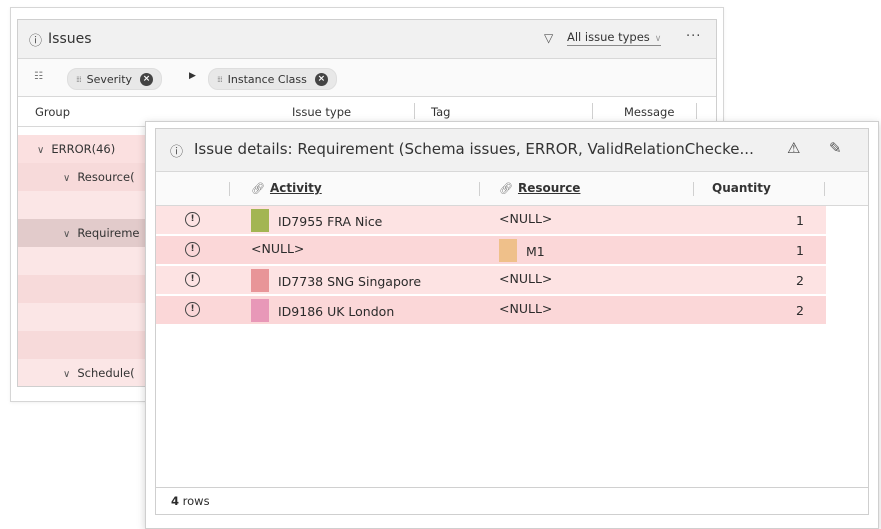 This screenshot has width=881, height=529. I want to click on activity-cell: ID9186 UK London, so click(323, 310).